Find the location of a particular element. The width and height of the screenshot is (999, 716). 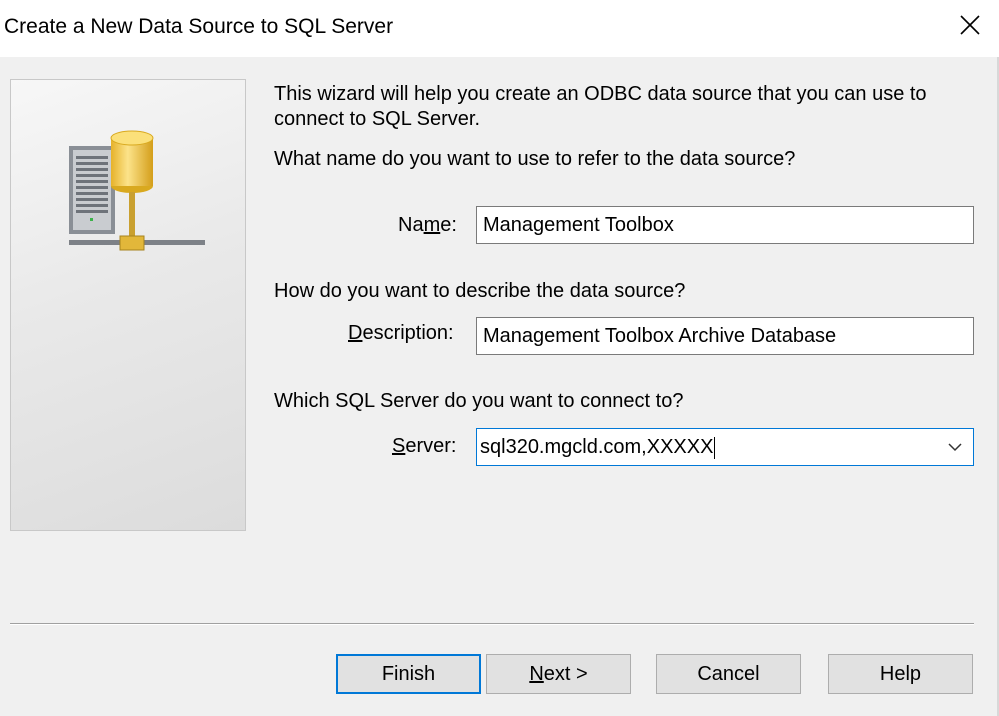

server-database-icon is located at coordinates (142, 195).